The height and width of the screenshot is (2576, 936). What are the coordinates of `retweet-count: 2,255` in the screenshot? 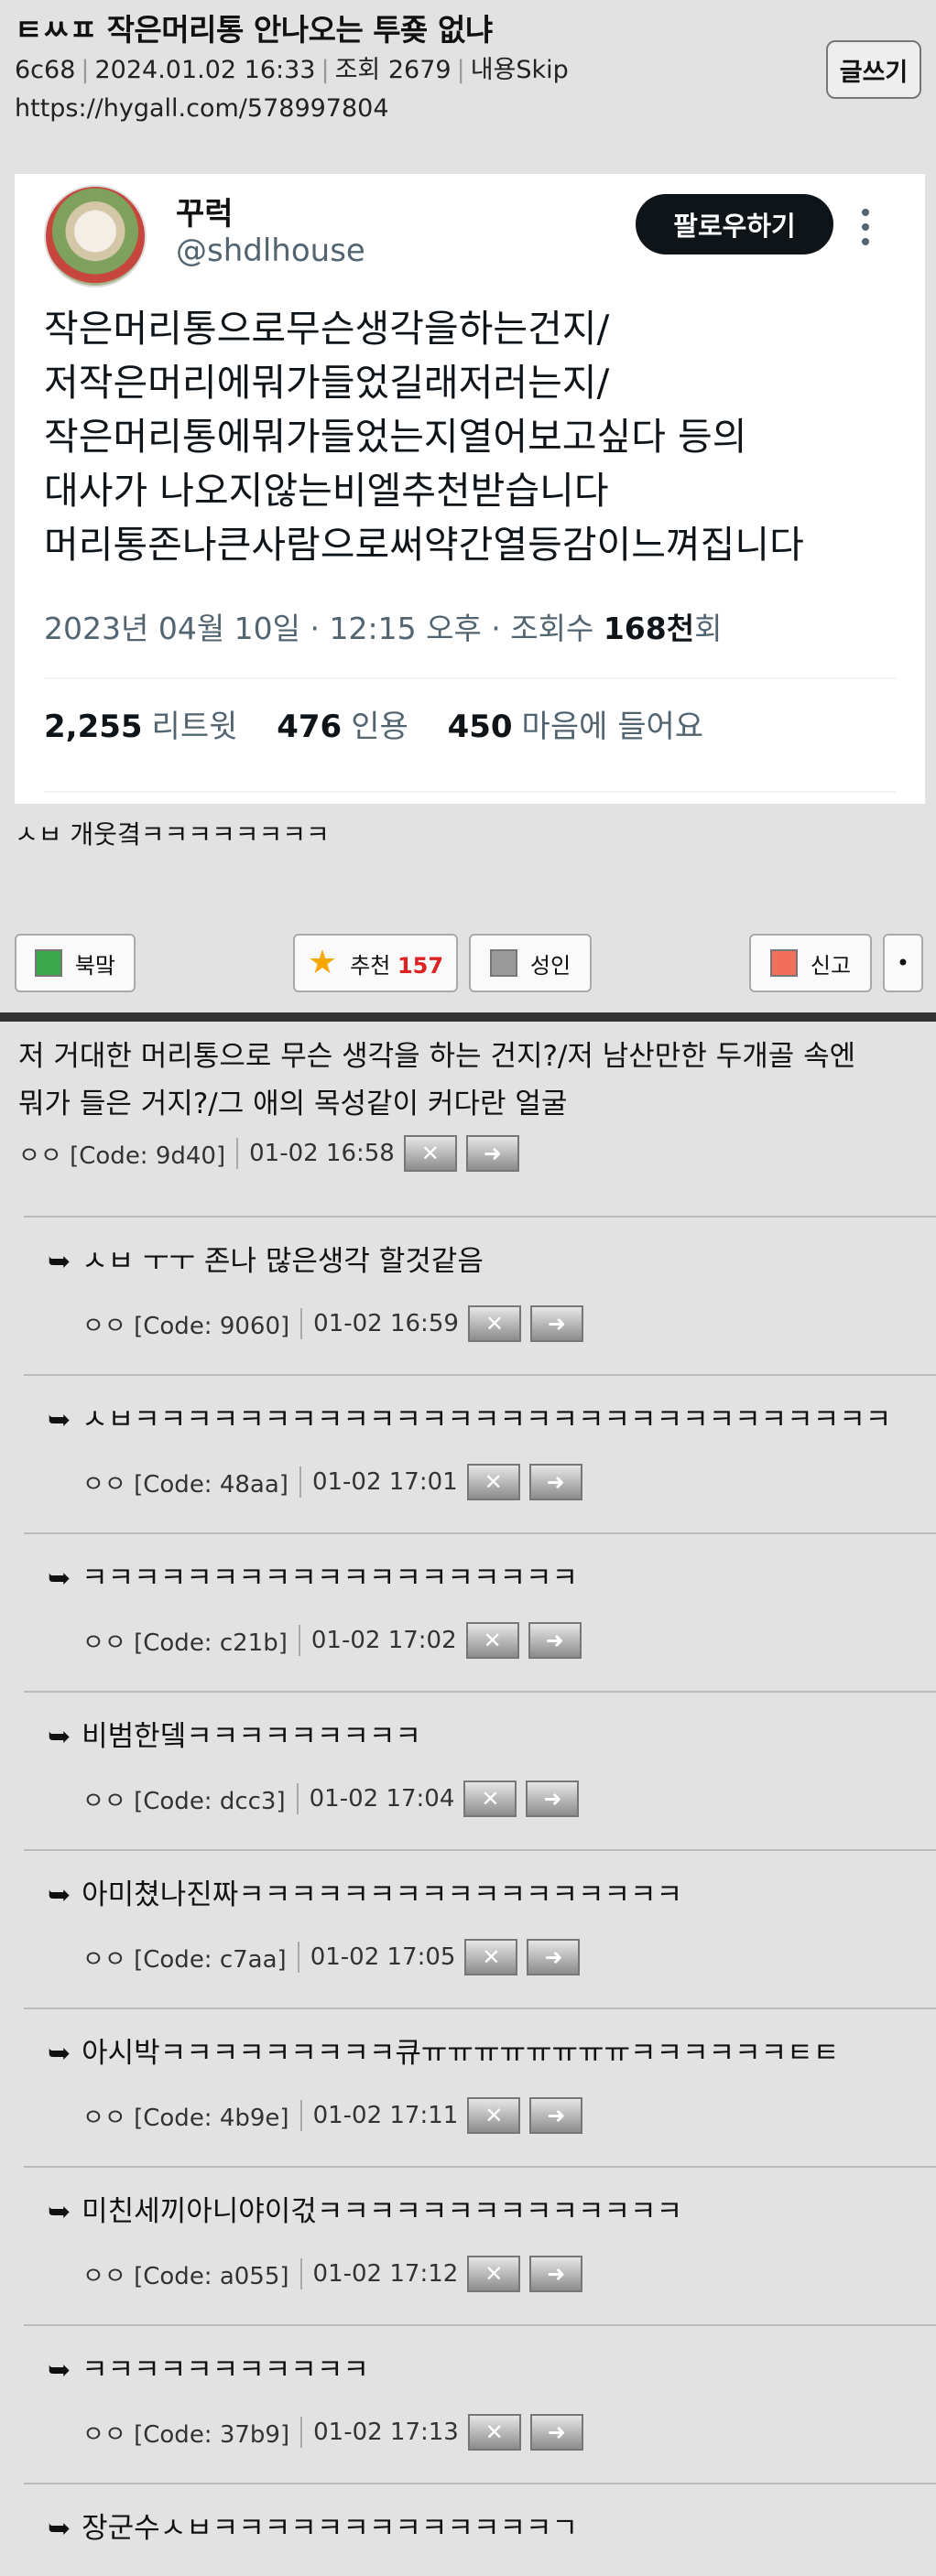 It's located at (93, 727).